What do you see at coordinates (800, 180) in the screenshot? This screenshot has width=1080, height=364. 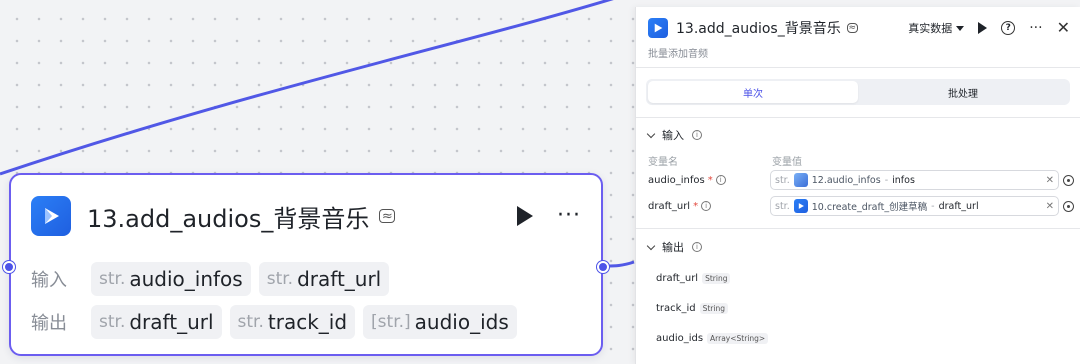 I see `image-icon` at bounding box center [800, 180].